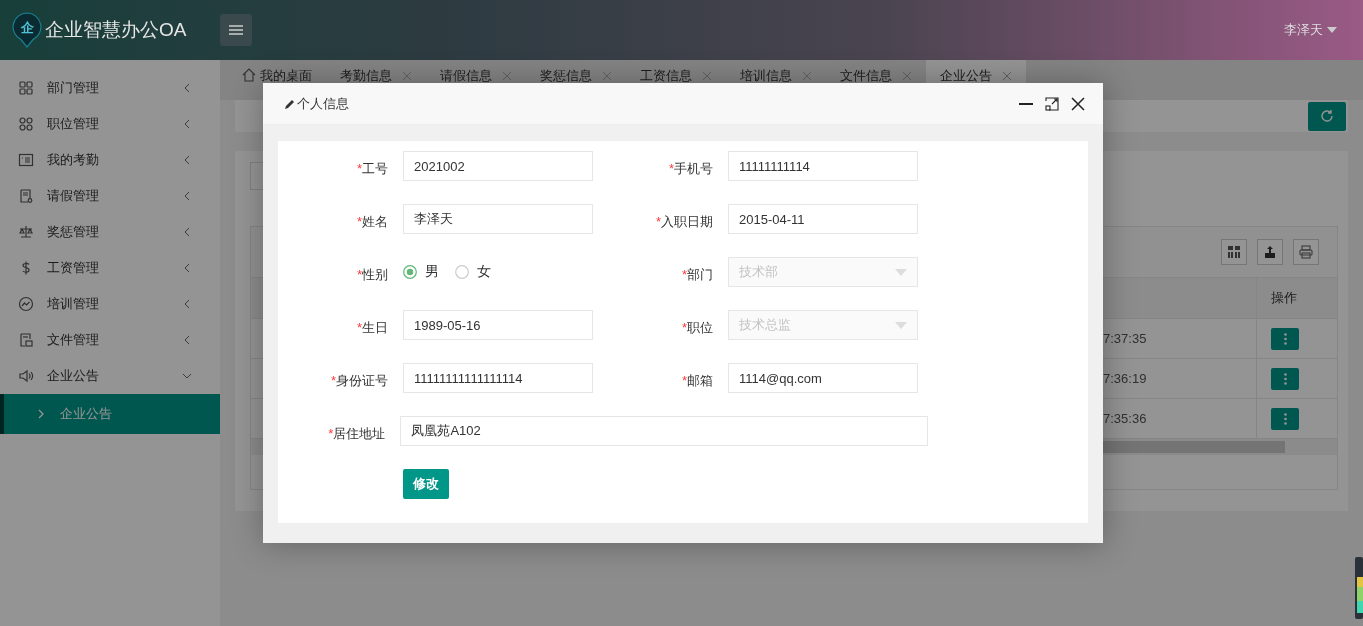 The image size is (1363, 626). What do you see at coordinates (290, 103) in the screenshot?
I see `pencil-icon` at bounding box center [290, 103].